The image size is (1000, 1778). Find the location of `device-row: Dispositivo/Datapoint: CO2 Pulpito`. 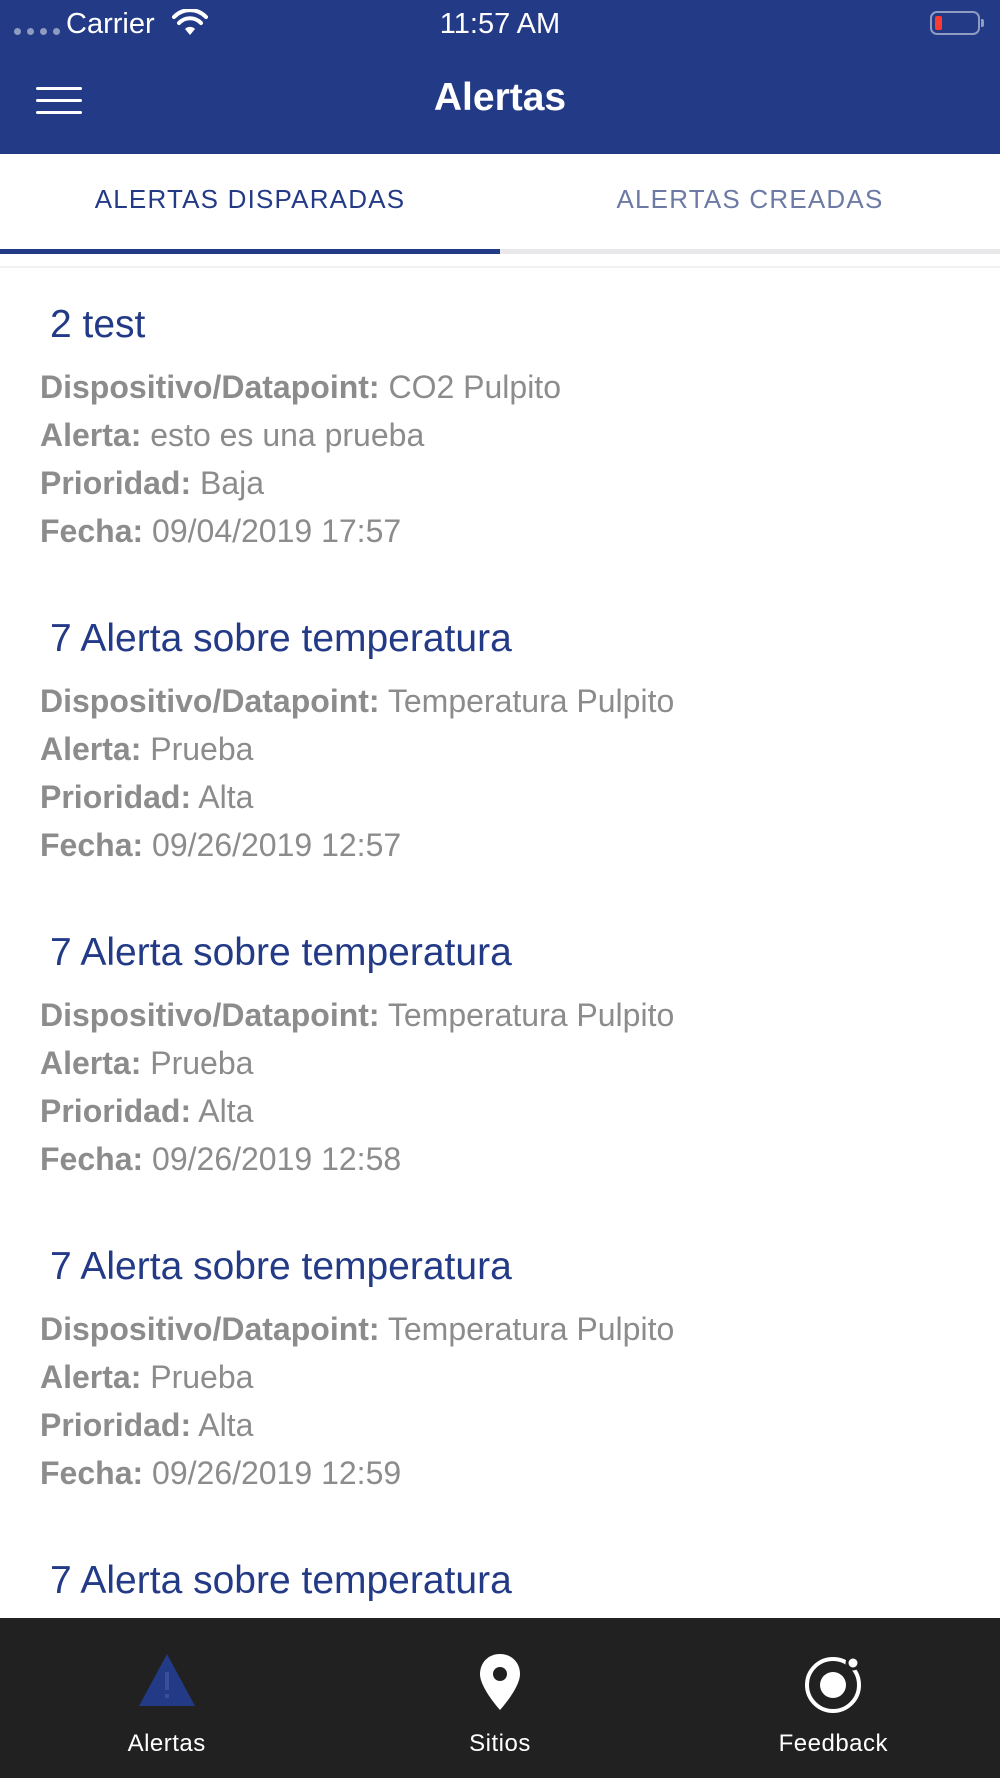

device-row: Dispositivo/Datapoint: CO2 Pulpito is located at coordinates (300, 387).